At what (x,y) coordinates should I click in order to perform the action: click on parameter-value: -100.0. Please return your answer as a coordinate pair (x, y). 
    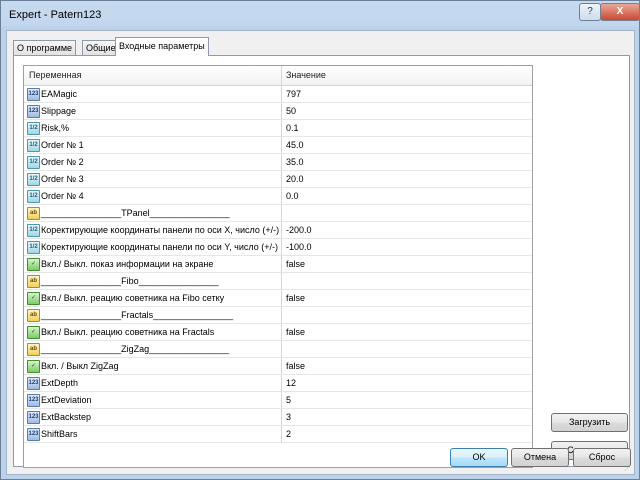
    Looking at the image, I should click on (299, 247).